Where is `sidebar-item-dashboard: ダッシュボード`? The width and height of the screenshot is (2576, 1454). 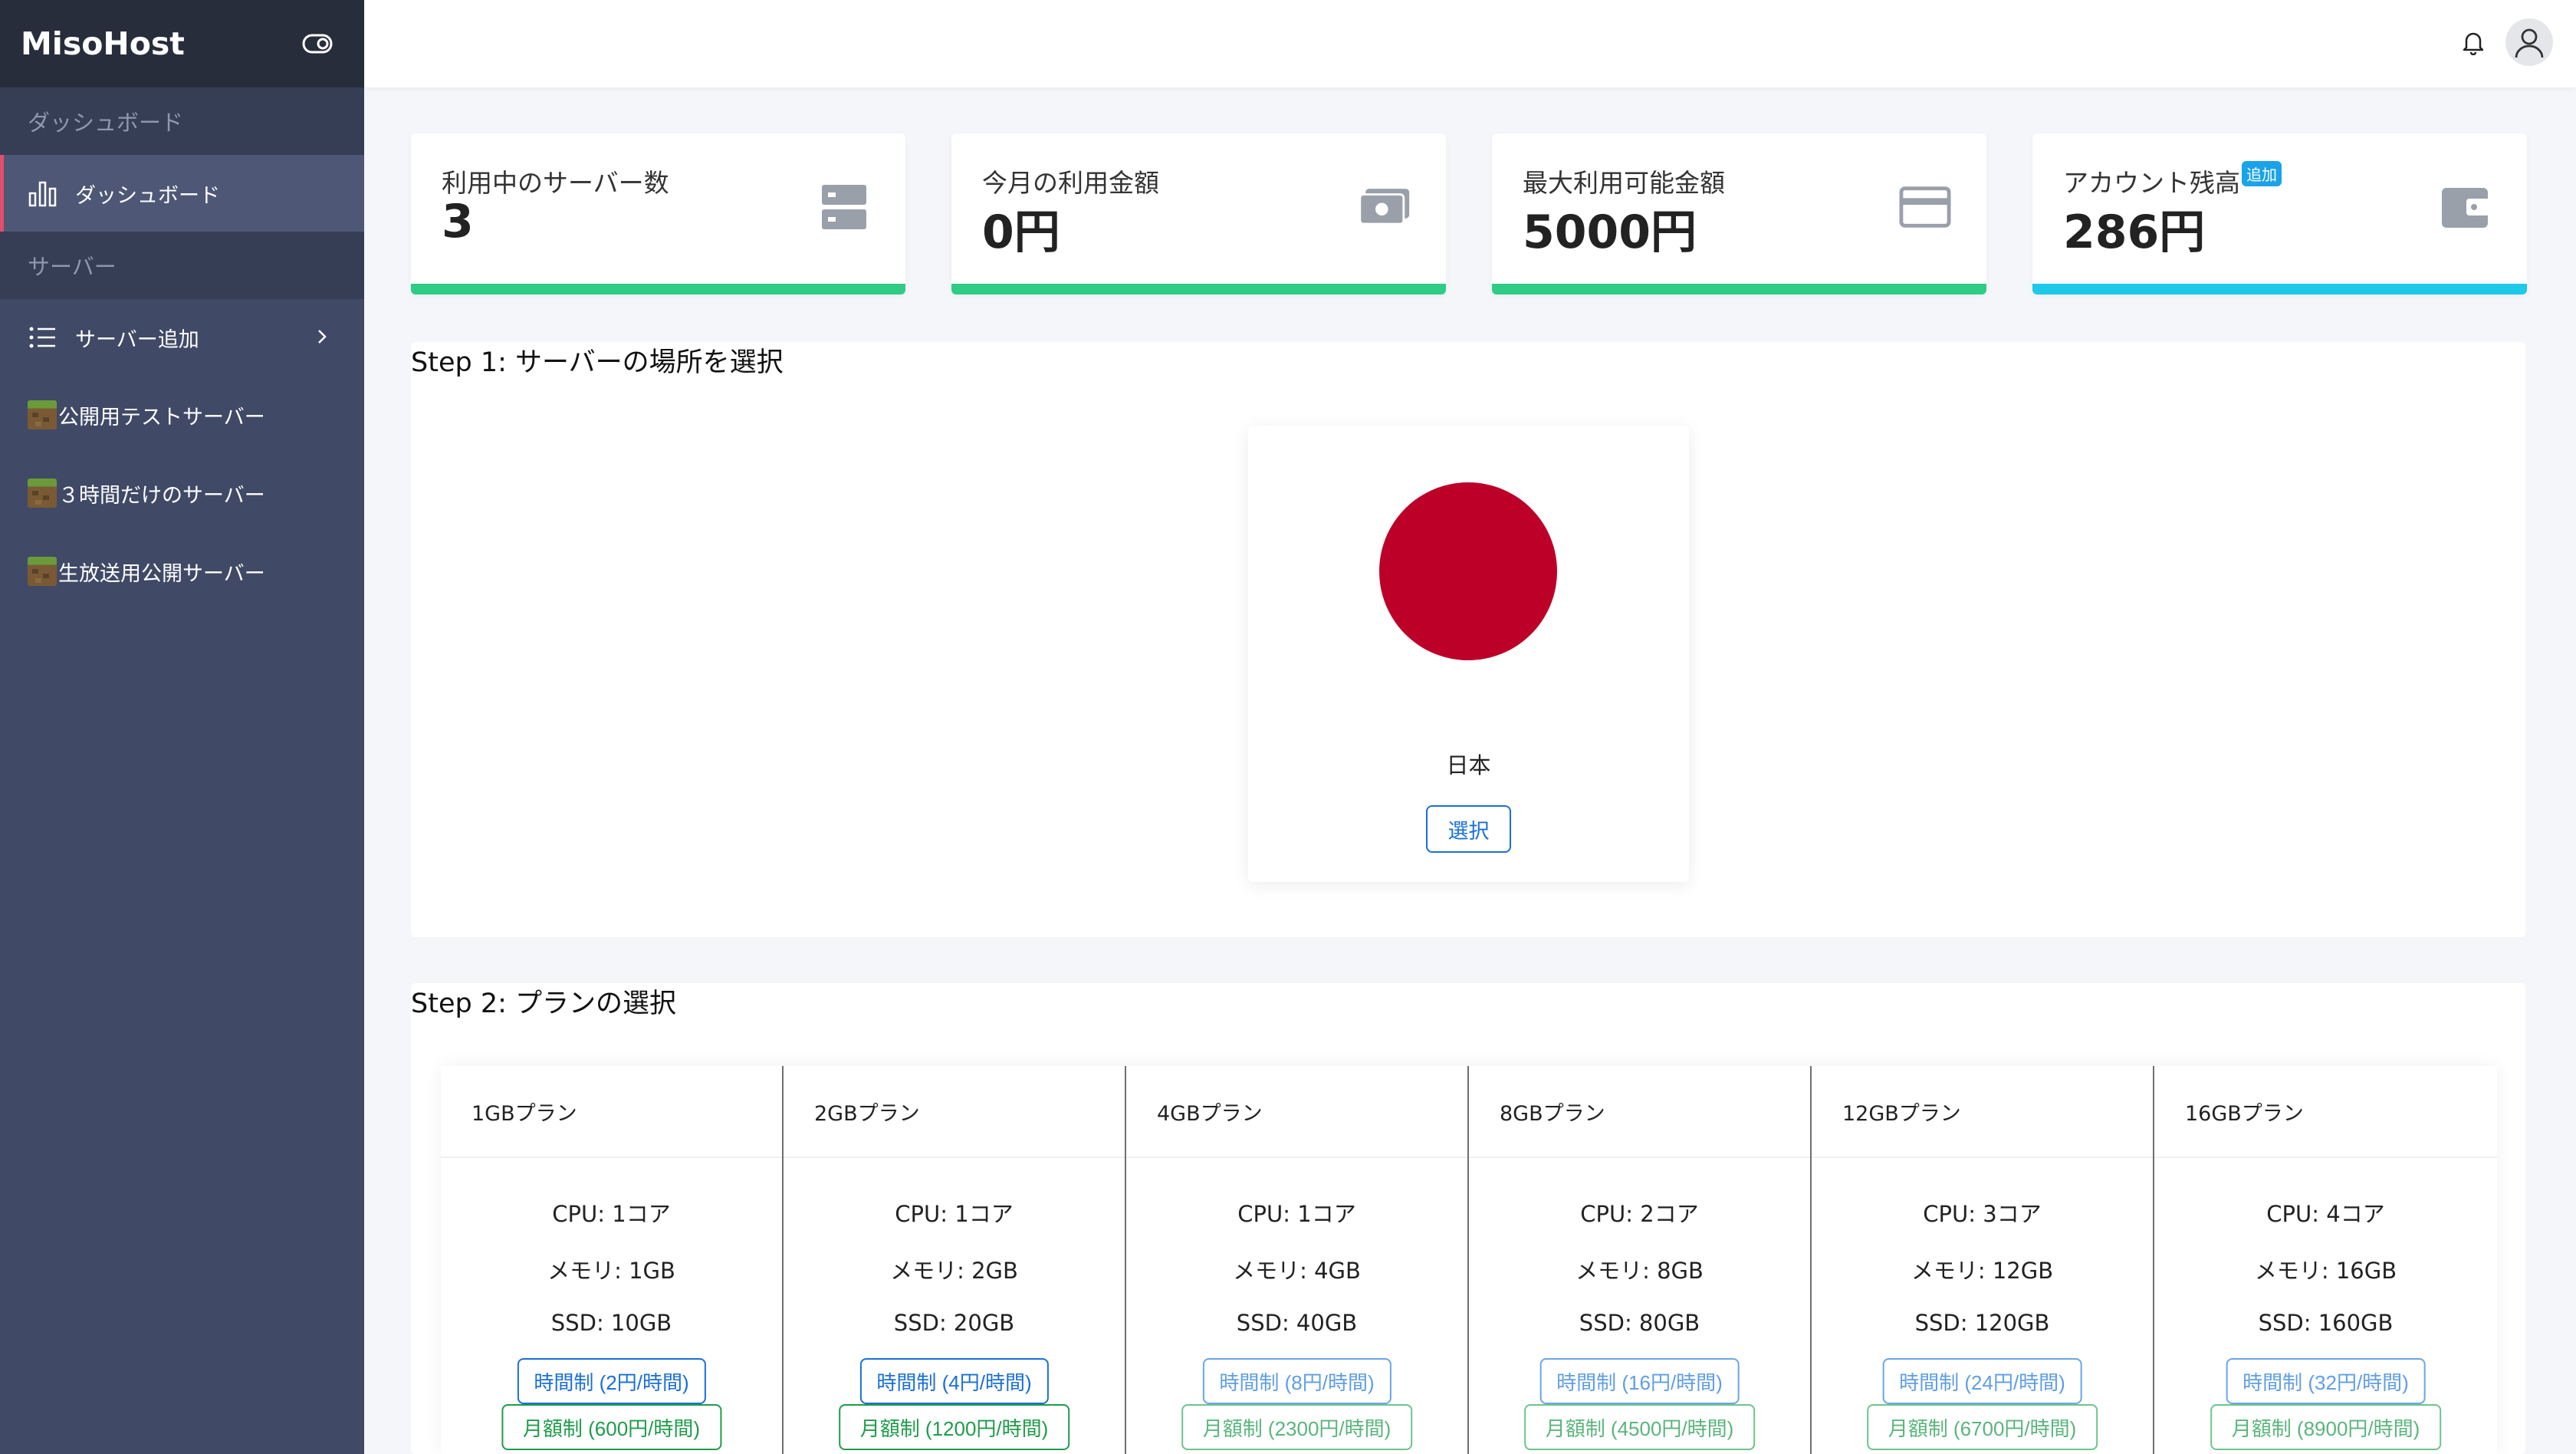
sidebar-item-dashboard: ダッシュボード is located at coordinates (182, 193).